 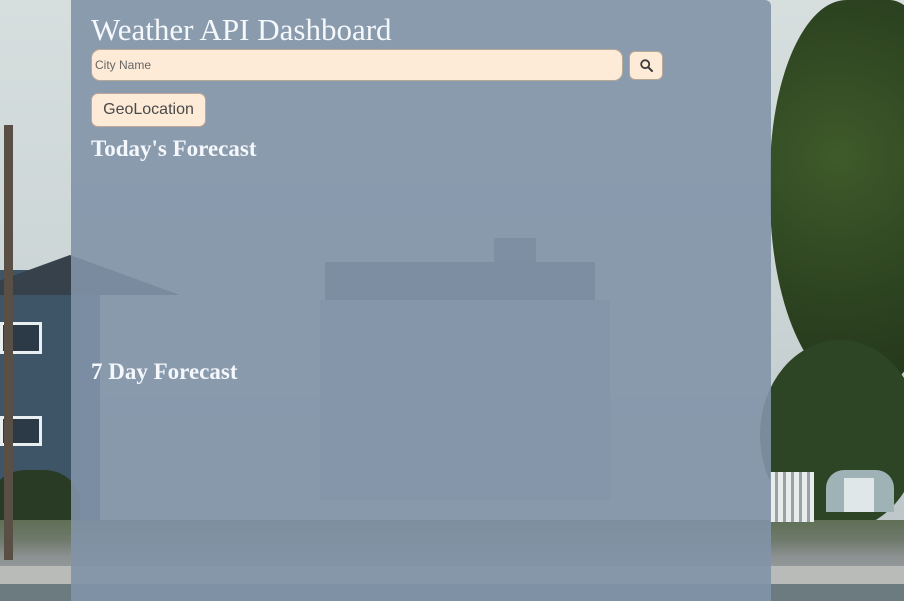 What do you see at coordinates (792, 497) in the screenshot?
I see `fence` at bounding box center [792, 497].